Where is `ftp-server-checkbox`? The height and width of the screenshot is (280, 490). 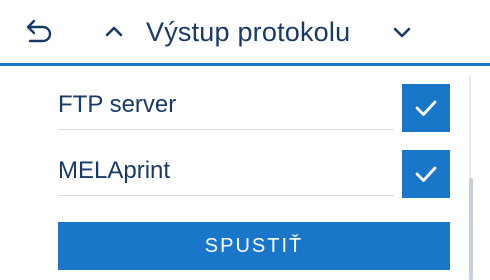 ftp-server-checkbox is located at coordinates (426, 108).